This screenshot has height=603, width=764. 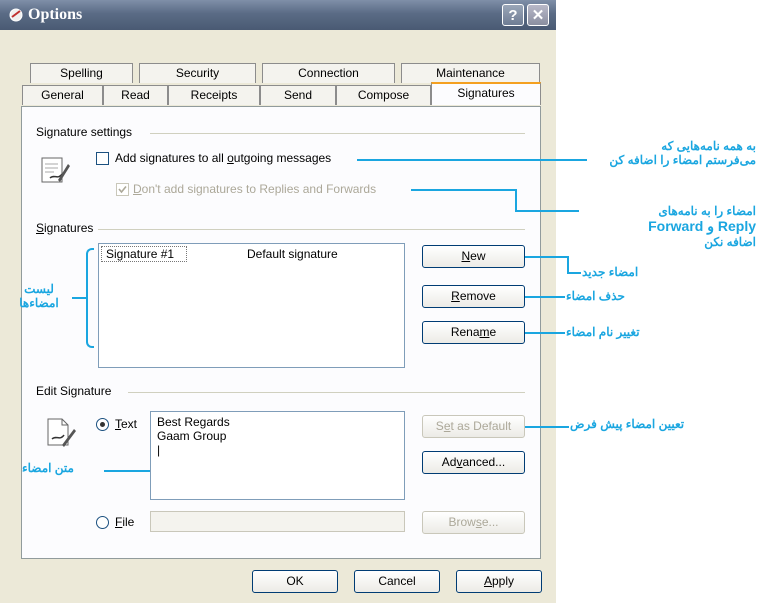 What do you see at coordinates (292, 254) in the screenshot?
I see `list-item-note: Default signature` at bounding box center [292, 254].